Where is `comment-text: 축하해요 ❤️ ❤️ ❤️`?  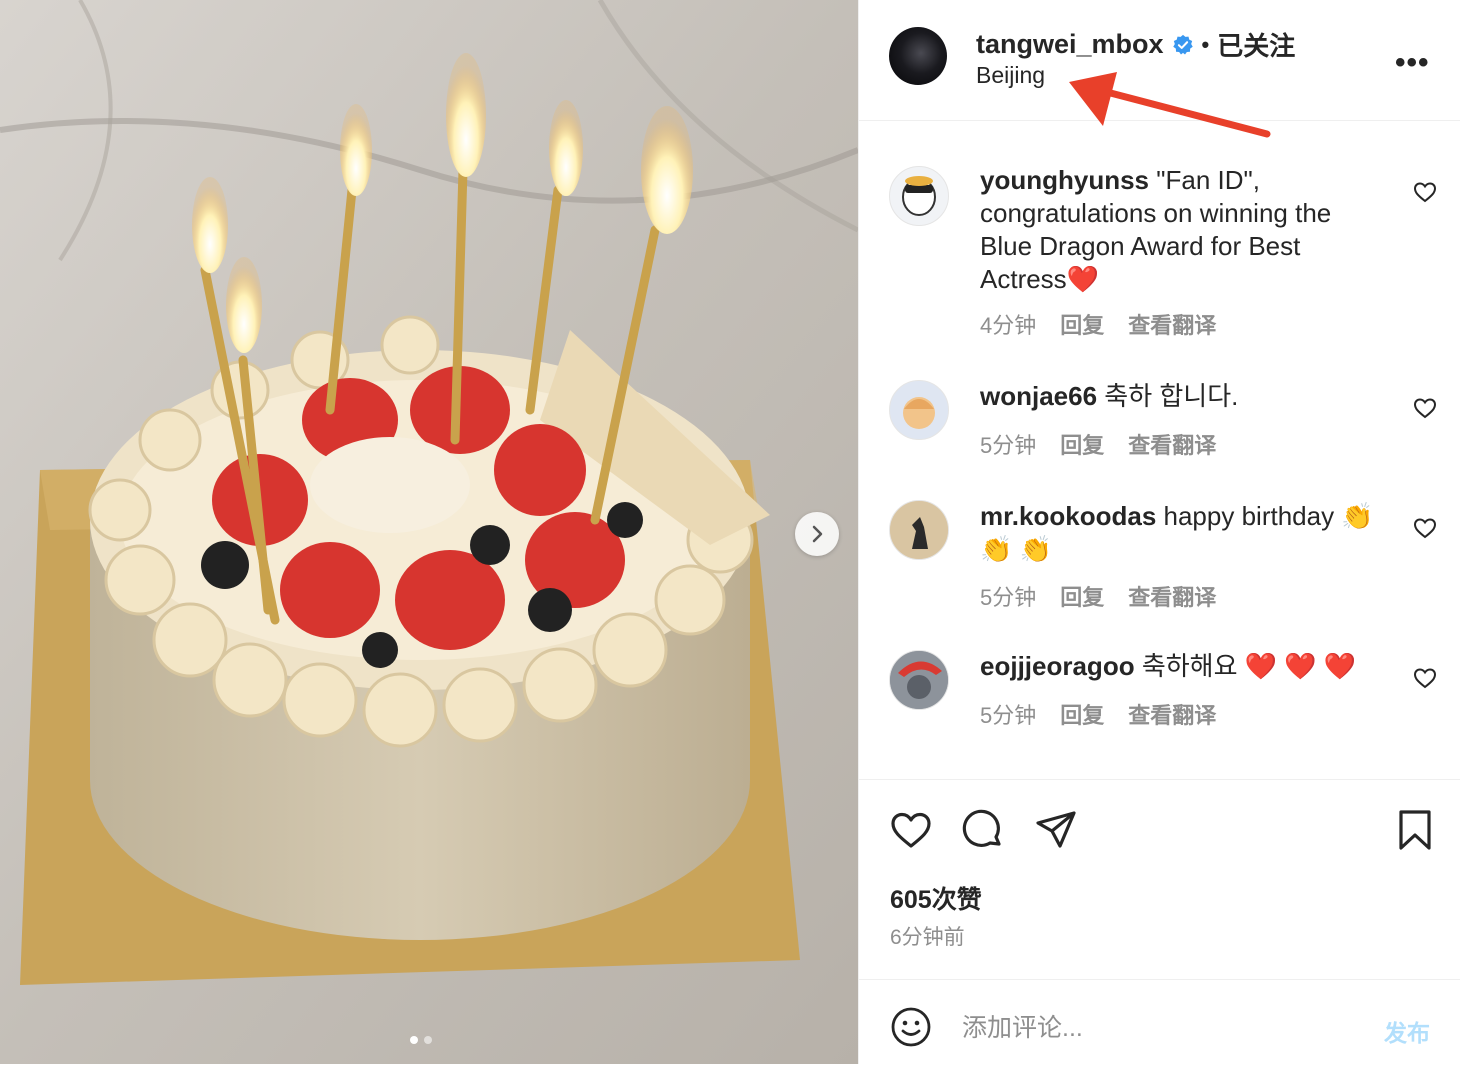
comment-text: 축하해요 ❤️ ❤️ ❤️ is located at coordinates (1249, 666).